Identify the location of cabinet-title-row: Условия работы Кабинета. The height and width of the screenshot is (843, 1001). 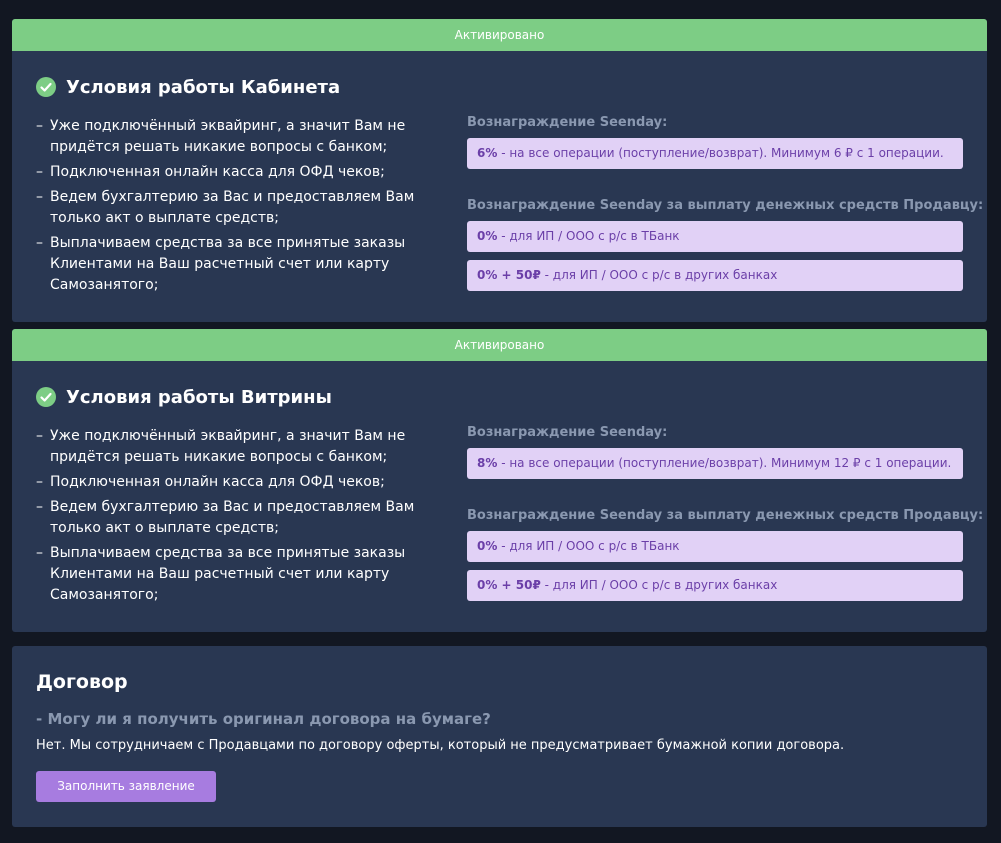
(188, 87).